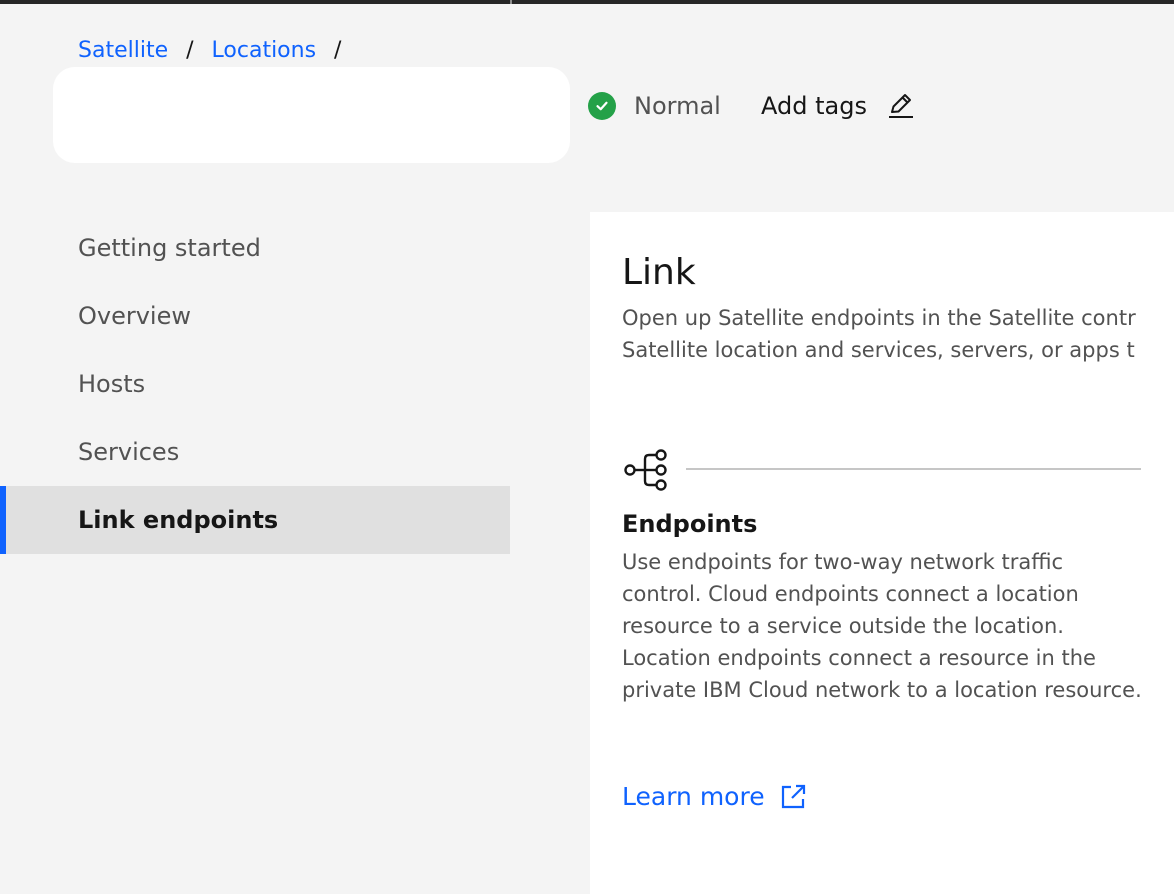 The width and height of the screenshot is (1174, 894). I want to click on top-bar-divider, so click(511, 2).